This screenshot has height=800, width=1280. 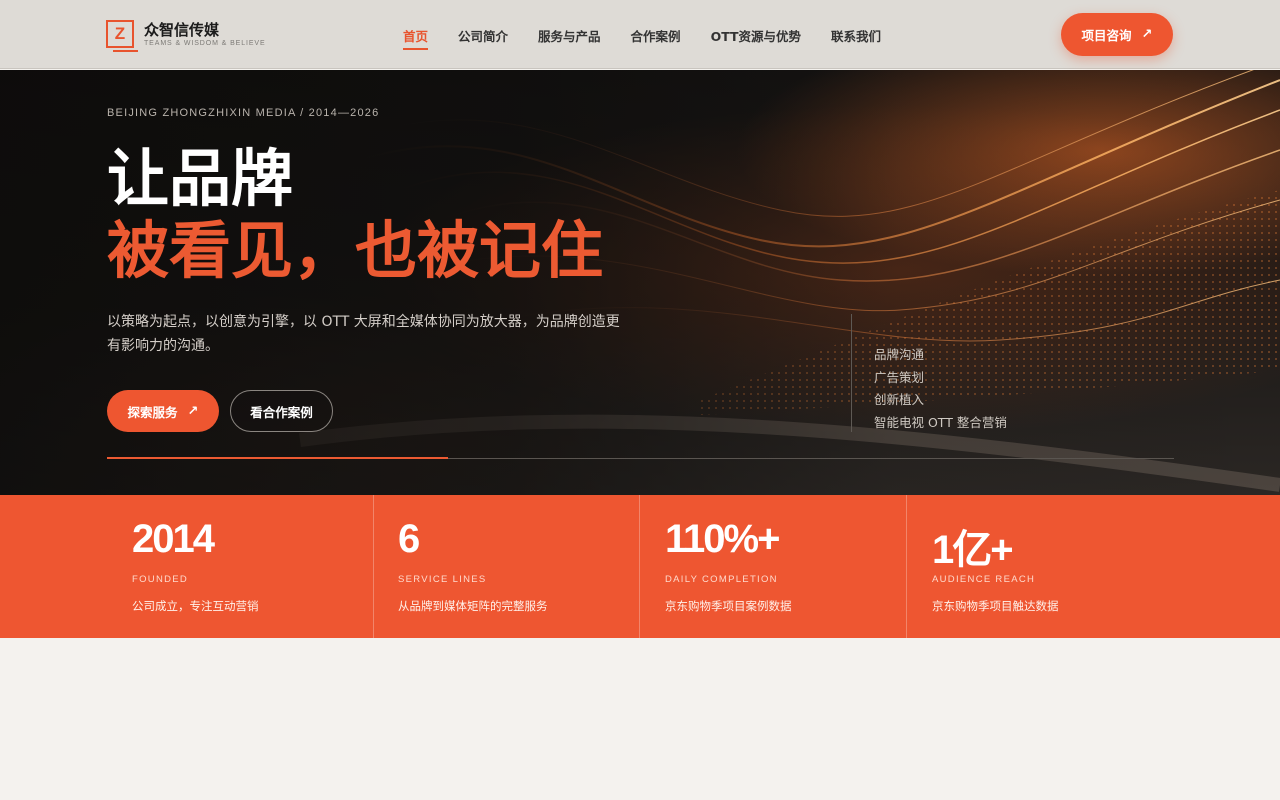 I want to click on logo-name: 众智信传媒, so click(x=182, y=30).